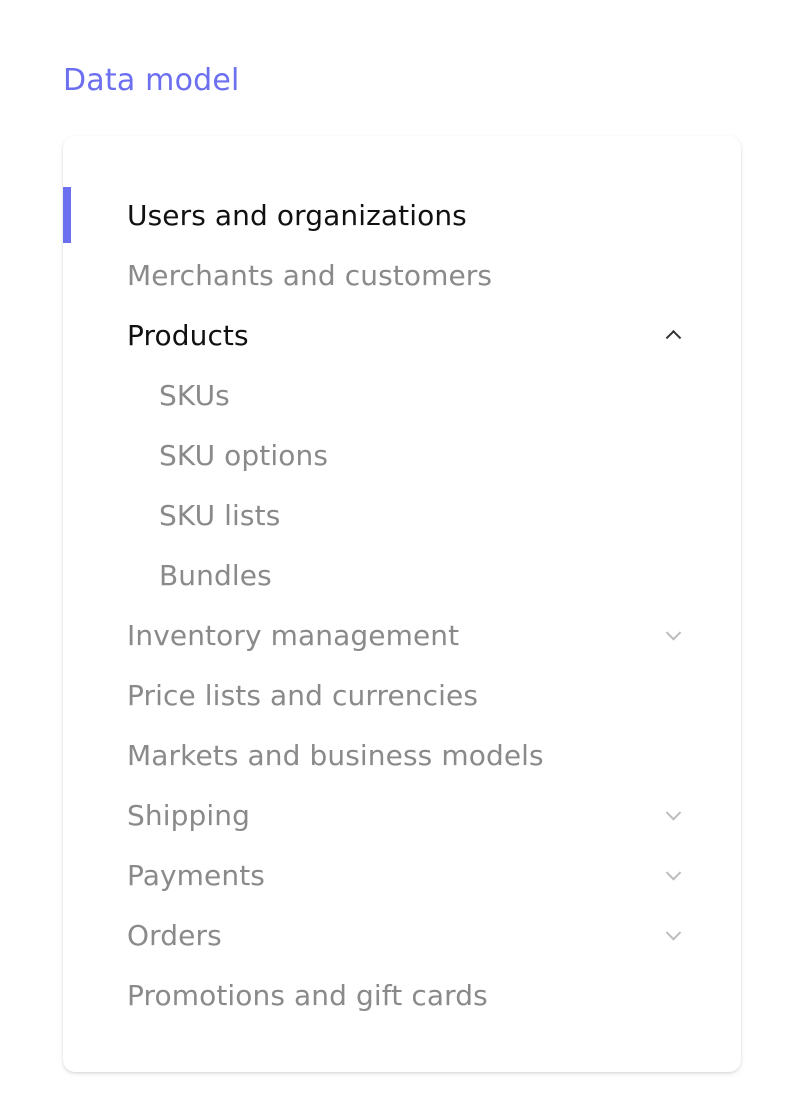  I want to click on nav-item-users-and-organizations: Users and organizations, so click(402, 215).